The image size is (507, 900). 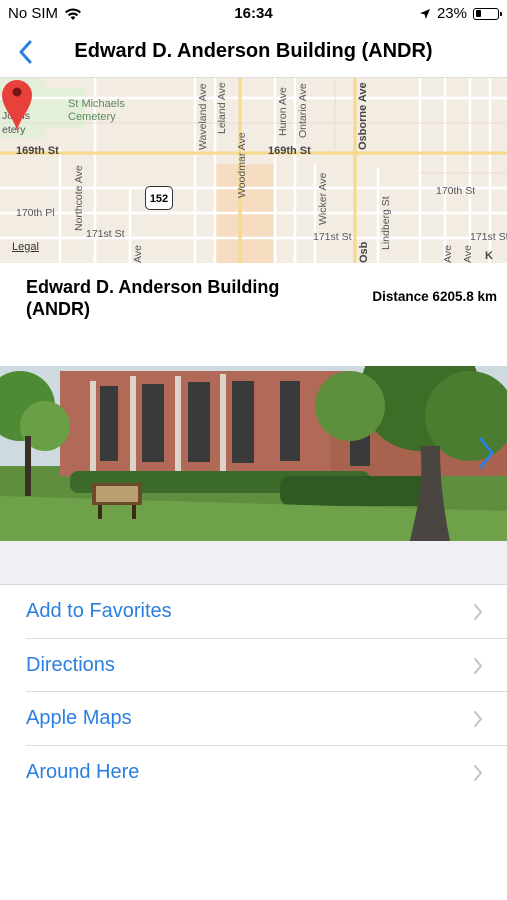 I want to click on apple-maps-row: Apple Maps, so click(x=253, y=719).